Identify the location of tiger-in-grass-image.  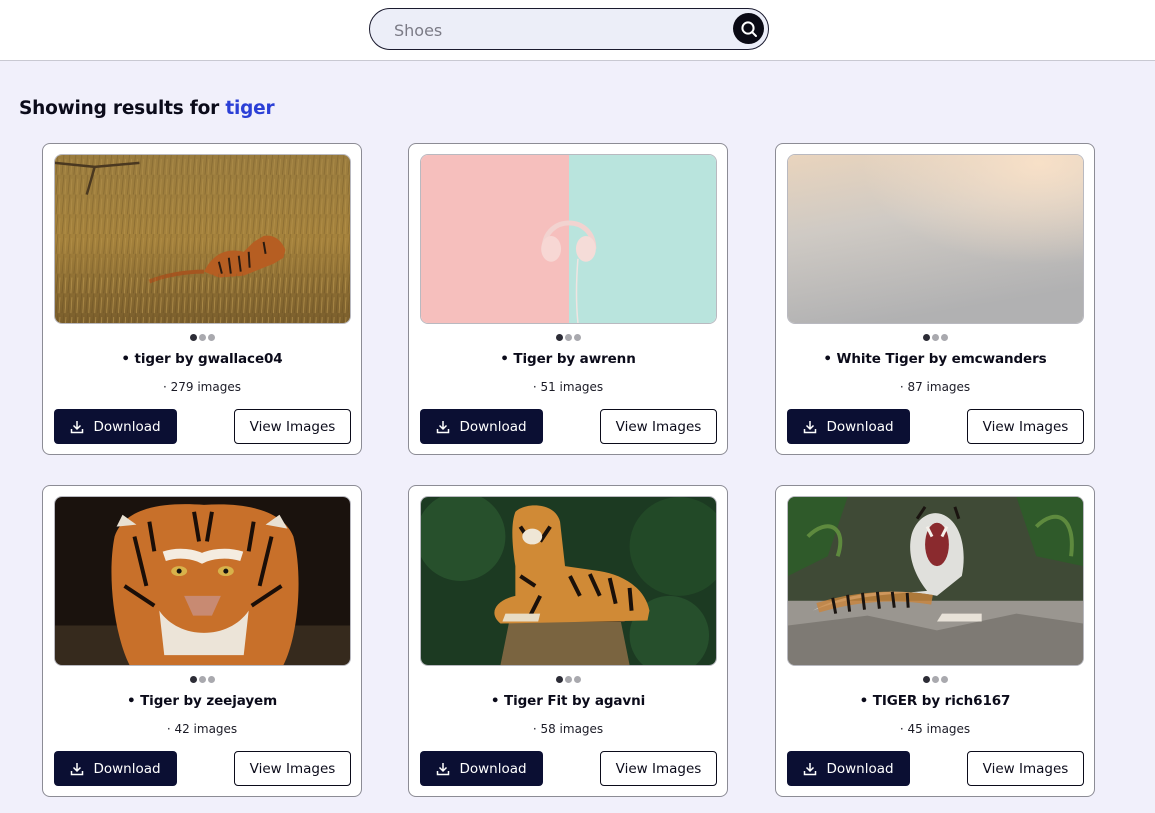
(202, 239).